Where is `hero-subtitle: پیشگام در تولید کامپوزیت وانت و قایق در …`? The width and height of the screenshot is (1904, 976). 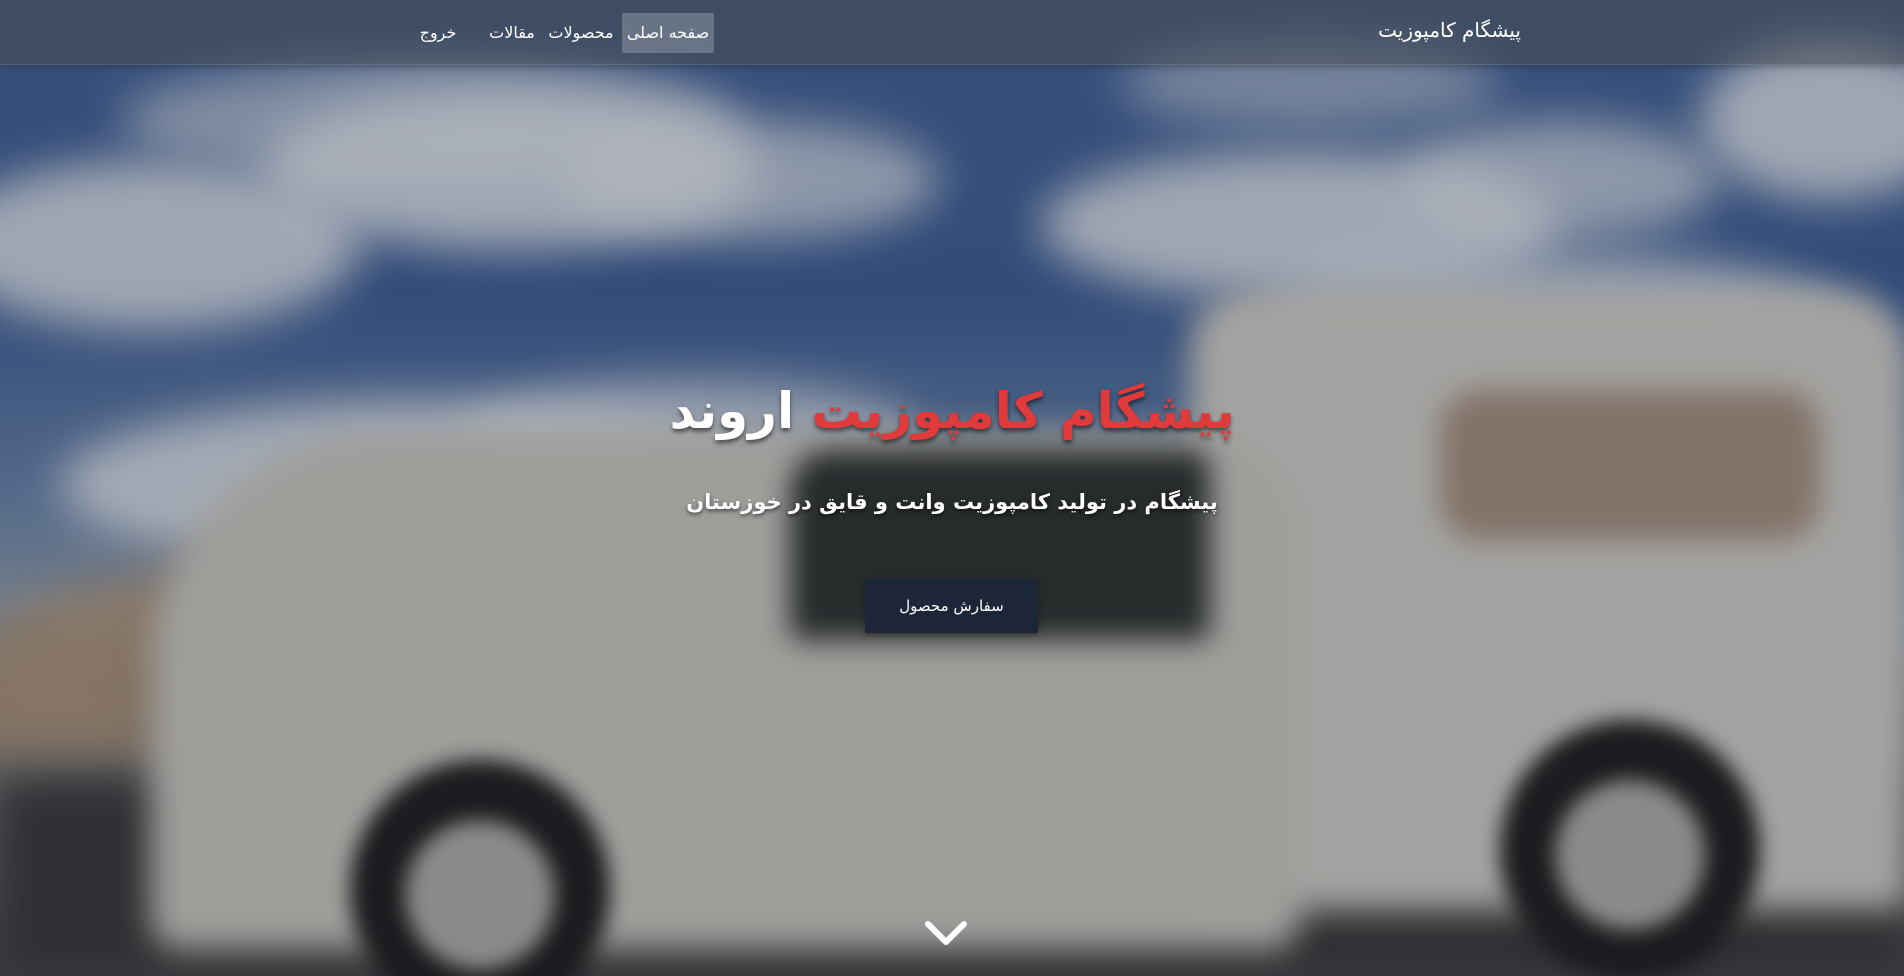
hero-subtitle: پیشگام در تولید کامپوزیت وانت و قایق در … is located at coordinates (952, 502).